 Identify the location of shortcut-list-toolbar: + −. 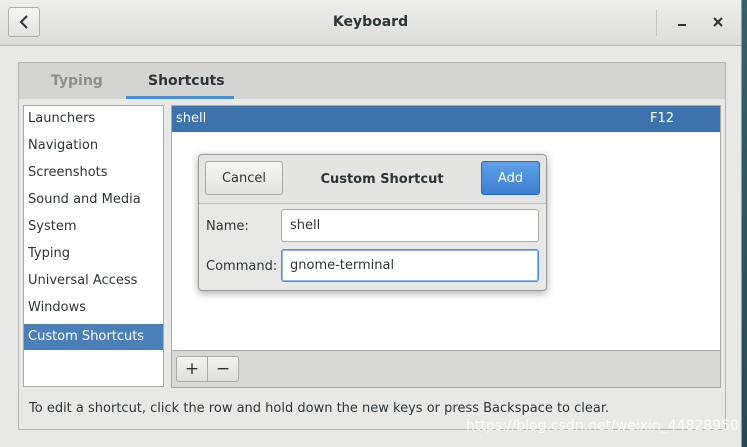
(446, 369).